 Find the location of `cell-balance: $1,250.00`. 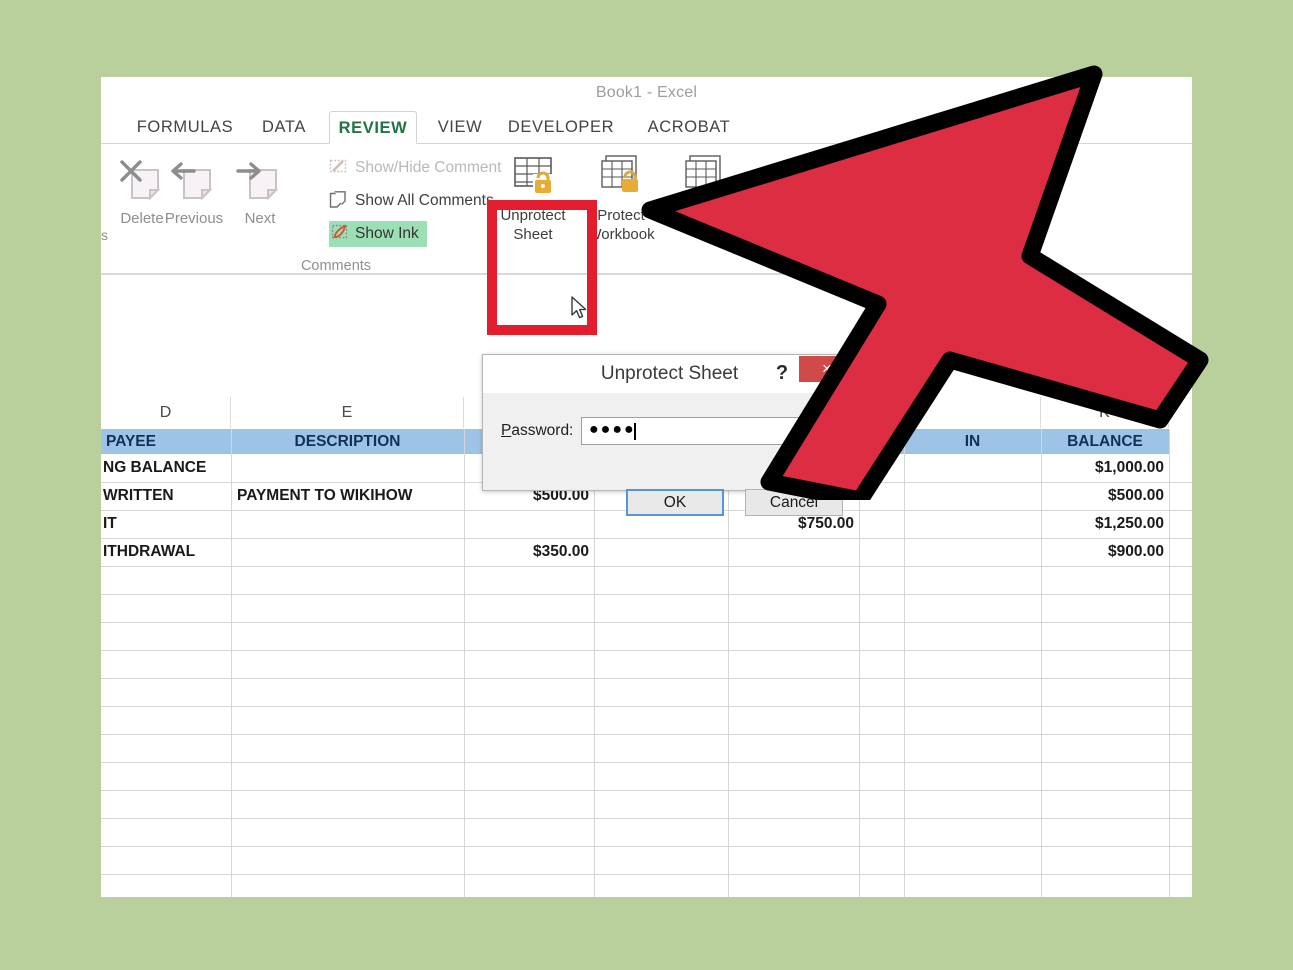

cell-balance: $1,250.00 is located at coordinates (1106, 523).